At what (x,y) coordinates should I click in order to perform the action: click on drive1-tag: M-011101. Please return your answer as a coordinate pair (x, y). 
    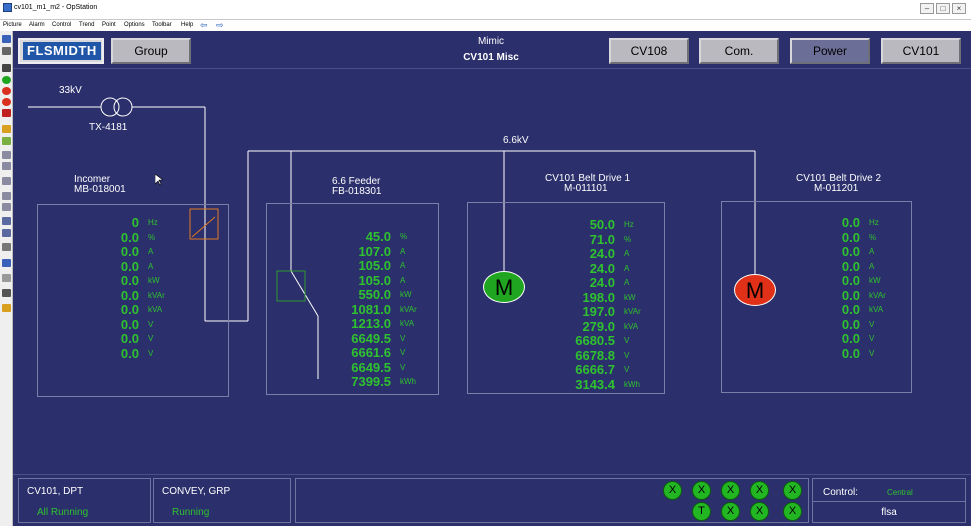
    Looking at the image, I should click on (586, 188).